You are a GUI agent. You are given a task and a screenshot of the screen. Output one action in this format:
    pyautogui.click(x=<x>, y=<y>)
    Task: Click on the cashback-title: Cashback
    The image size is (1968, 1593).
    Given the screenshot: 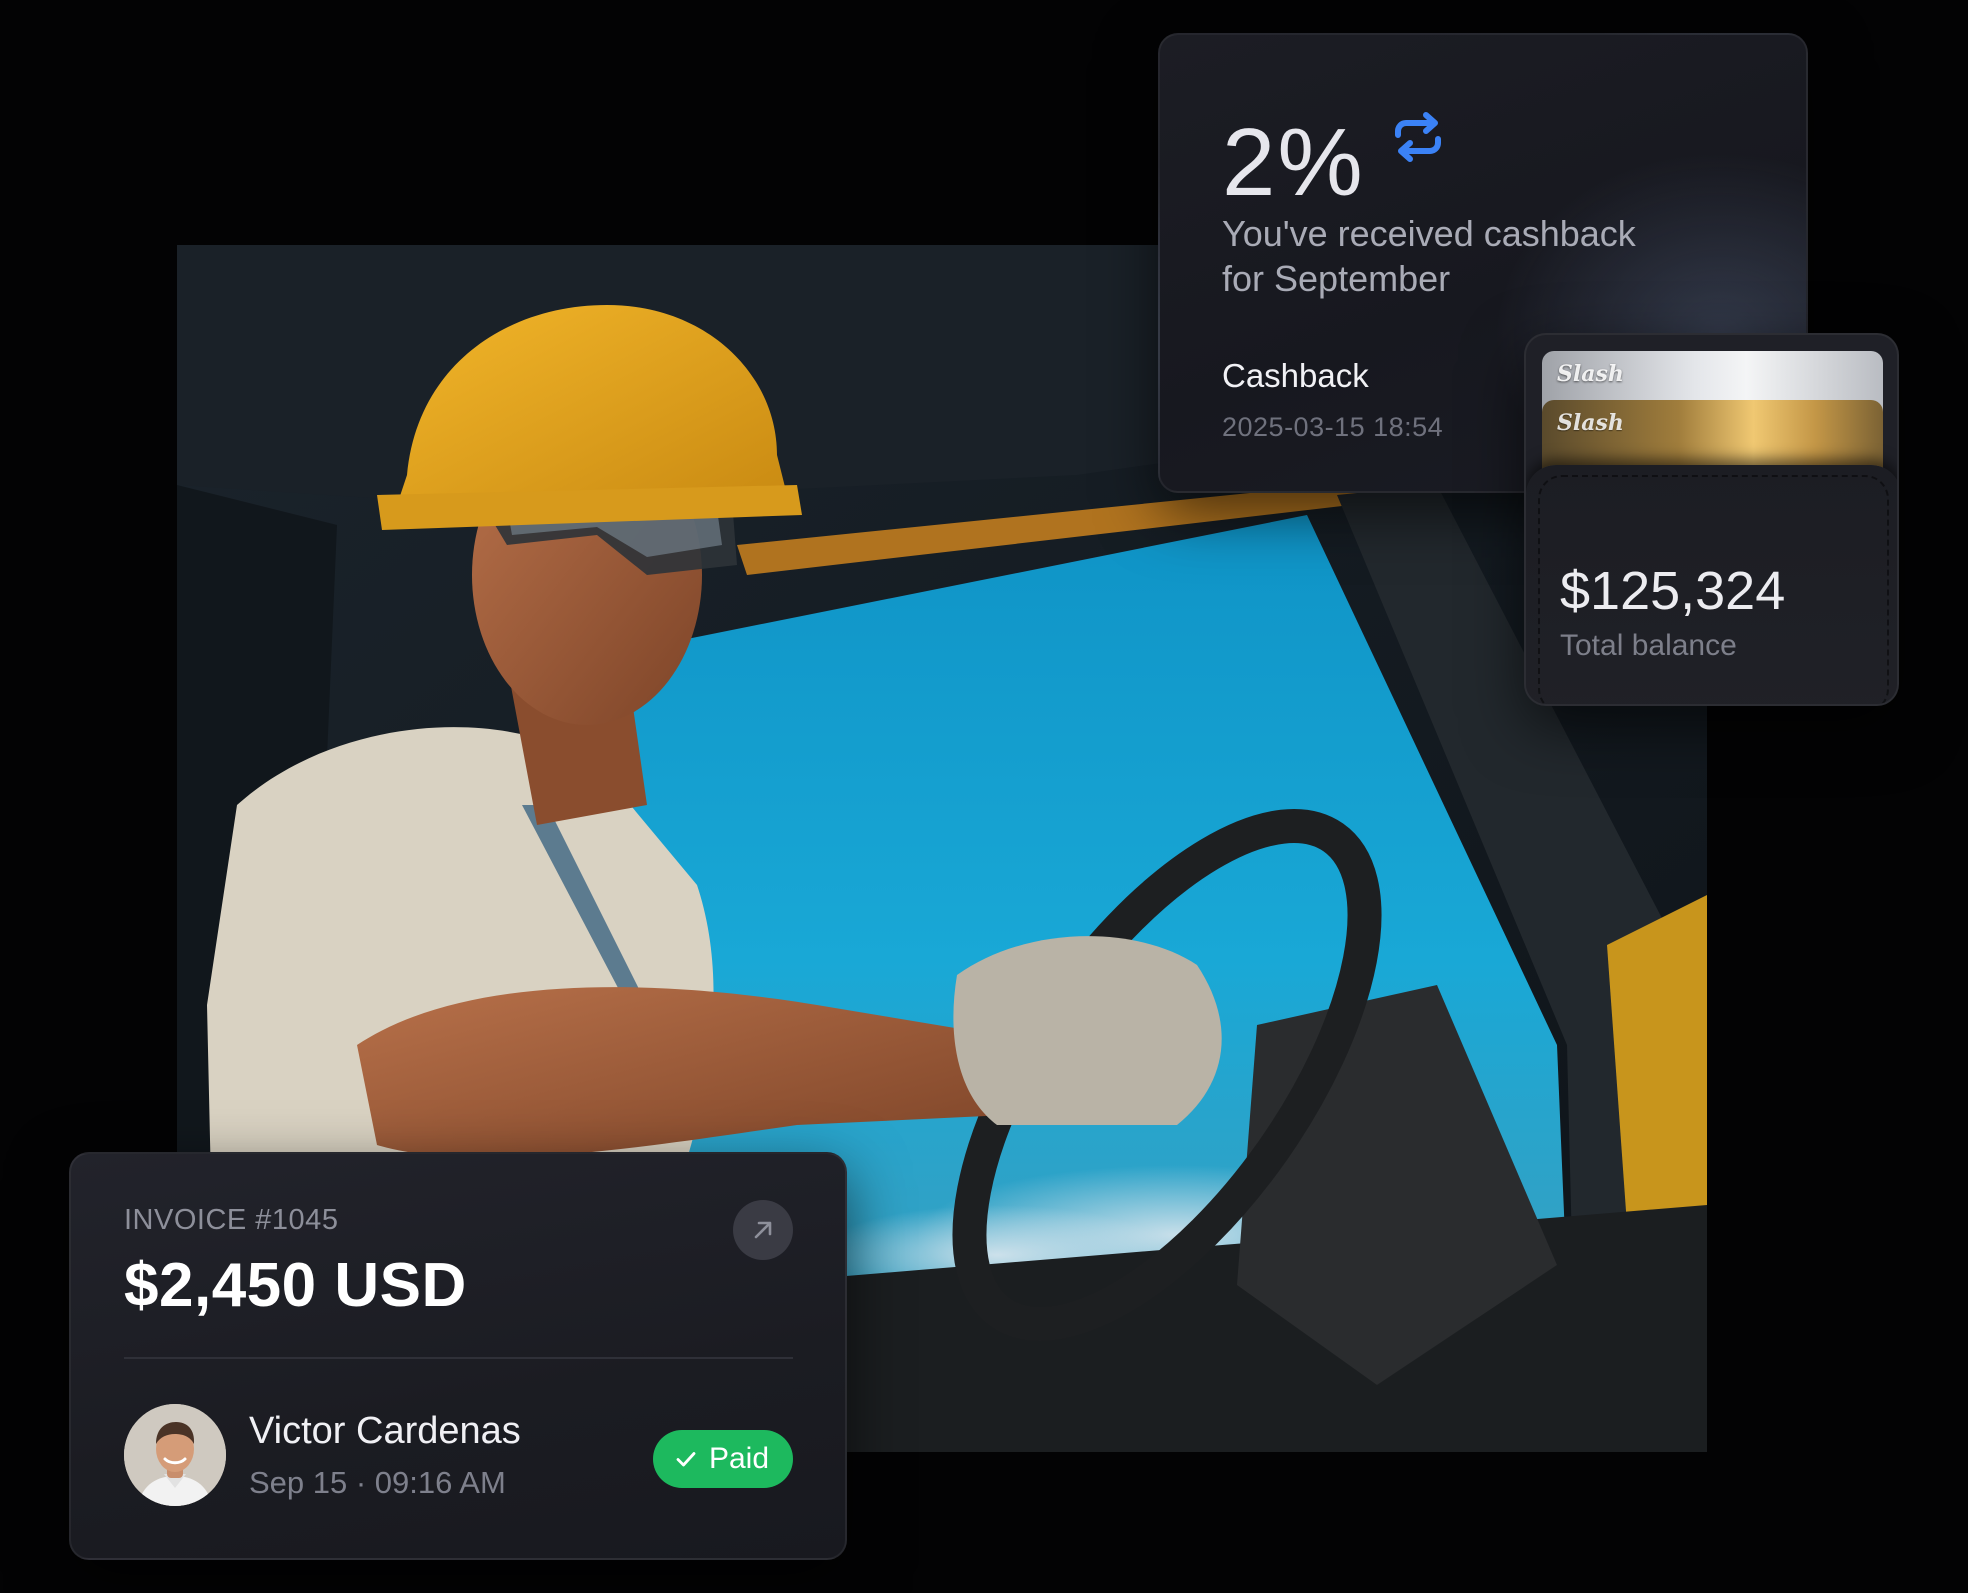 What is the action you would take?
    pyautogui.click(x=1295, y=375)
    